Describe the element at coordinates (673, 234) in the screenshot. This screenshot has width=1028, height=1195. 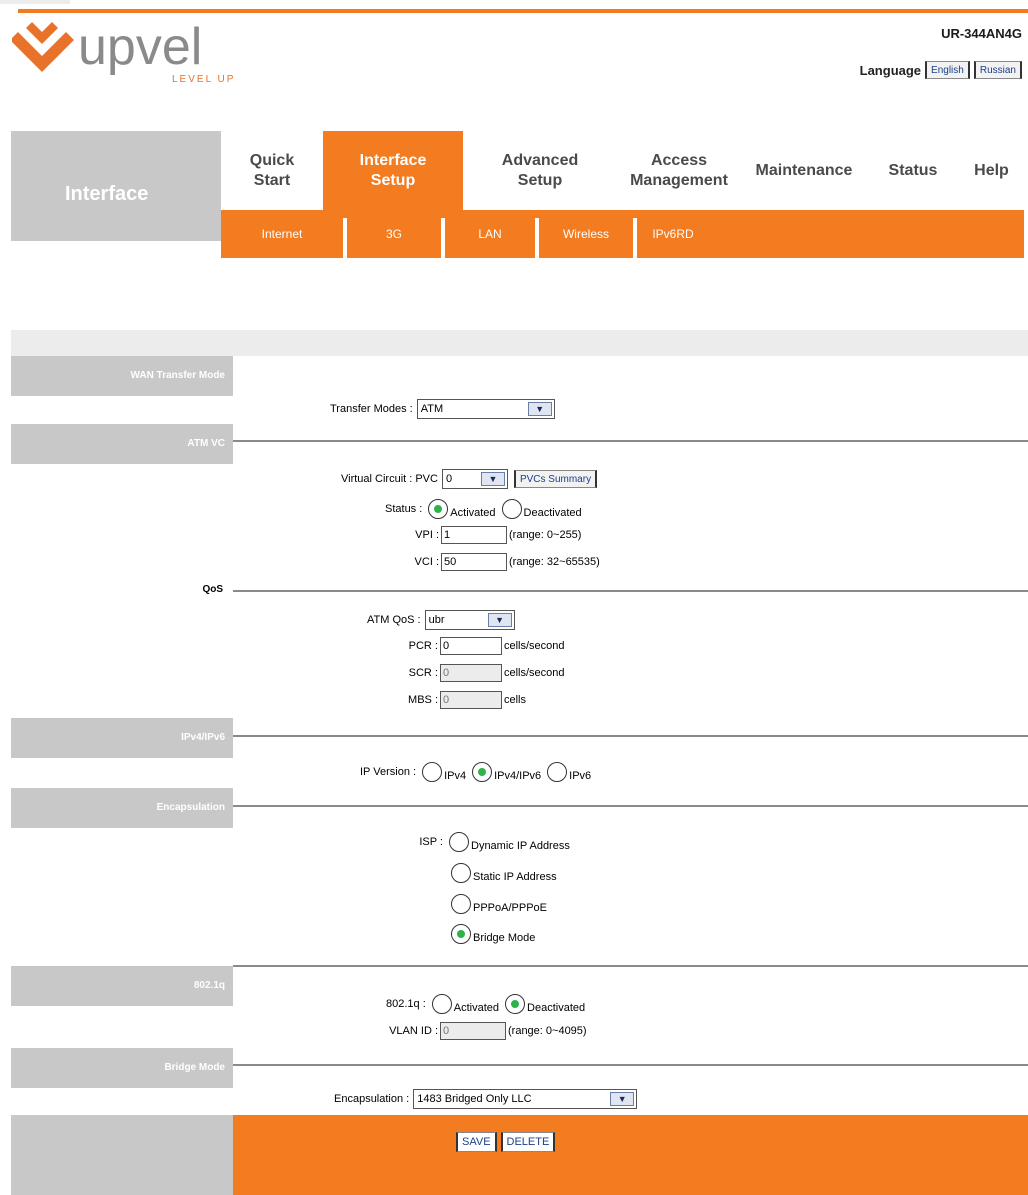
I see `subnav-ipv6rd: IPv6RD` at that location.